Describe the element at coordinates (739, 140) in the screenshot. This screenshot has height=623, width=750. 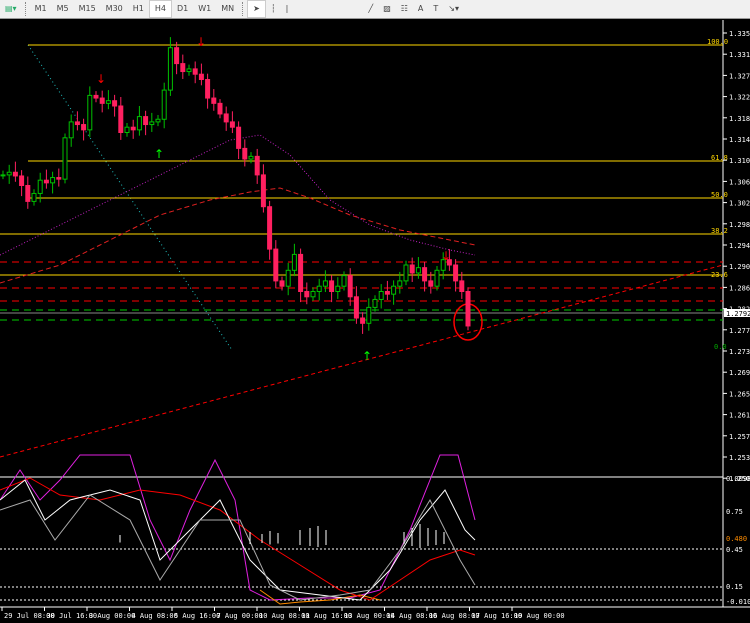
I see `price-label: 1.31490` at that location.